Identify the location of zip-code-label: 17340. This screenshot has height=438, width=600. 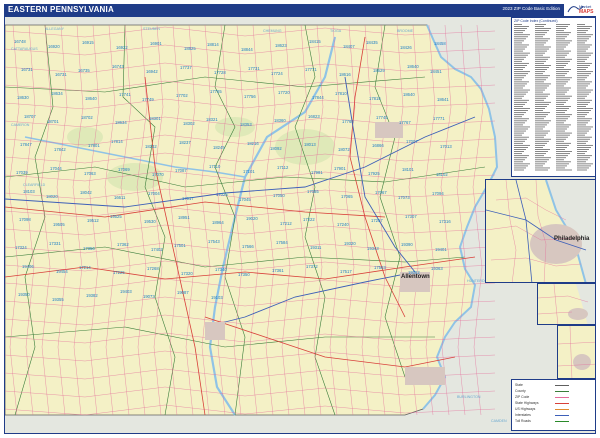
(221, 269).